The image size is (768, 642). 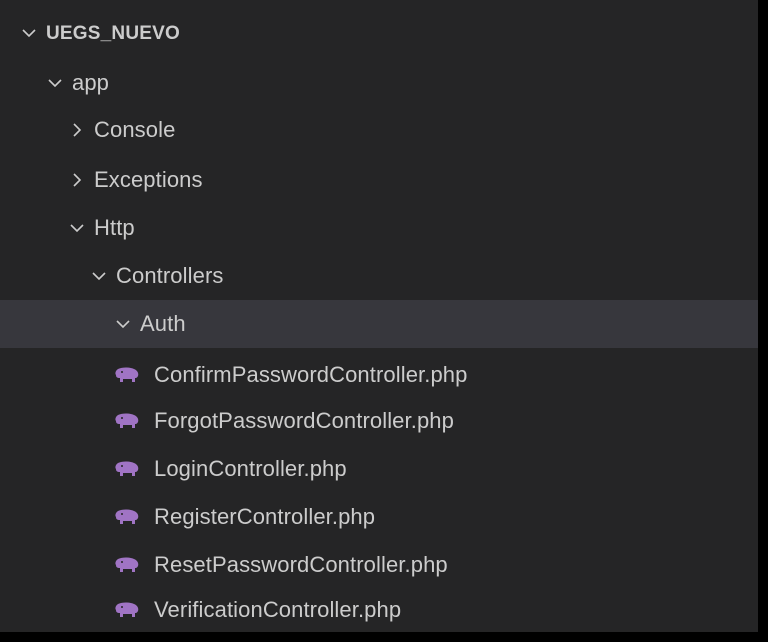 I want to click on file-label: ResetPasswordController.php, so click(x=301, y=564).